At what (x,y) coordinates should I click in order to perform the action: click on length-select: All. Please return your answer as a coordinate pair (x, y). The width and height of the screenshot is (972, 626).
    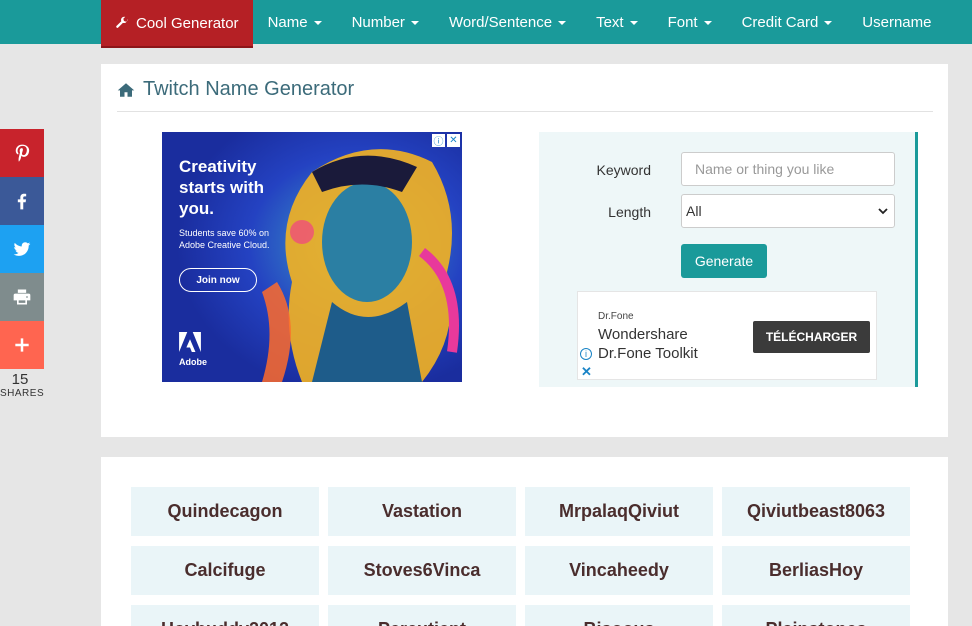
    Looking at the image, I should click on (788, 211).